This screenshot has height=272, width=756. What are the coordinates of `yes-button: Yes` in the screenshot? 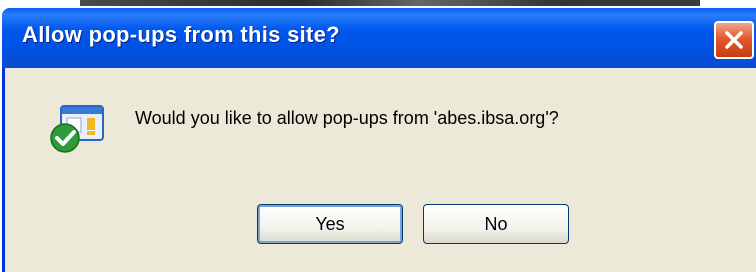 It's located at (330, 224).